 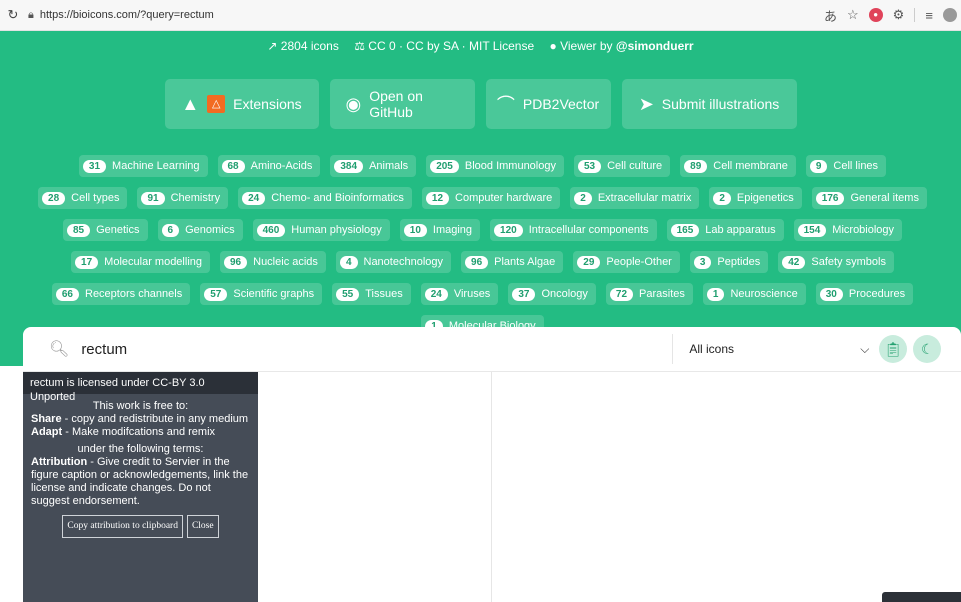 I want to click on category-chip: 24 Viruses, so click(x=459, y=294).